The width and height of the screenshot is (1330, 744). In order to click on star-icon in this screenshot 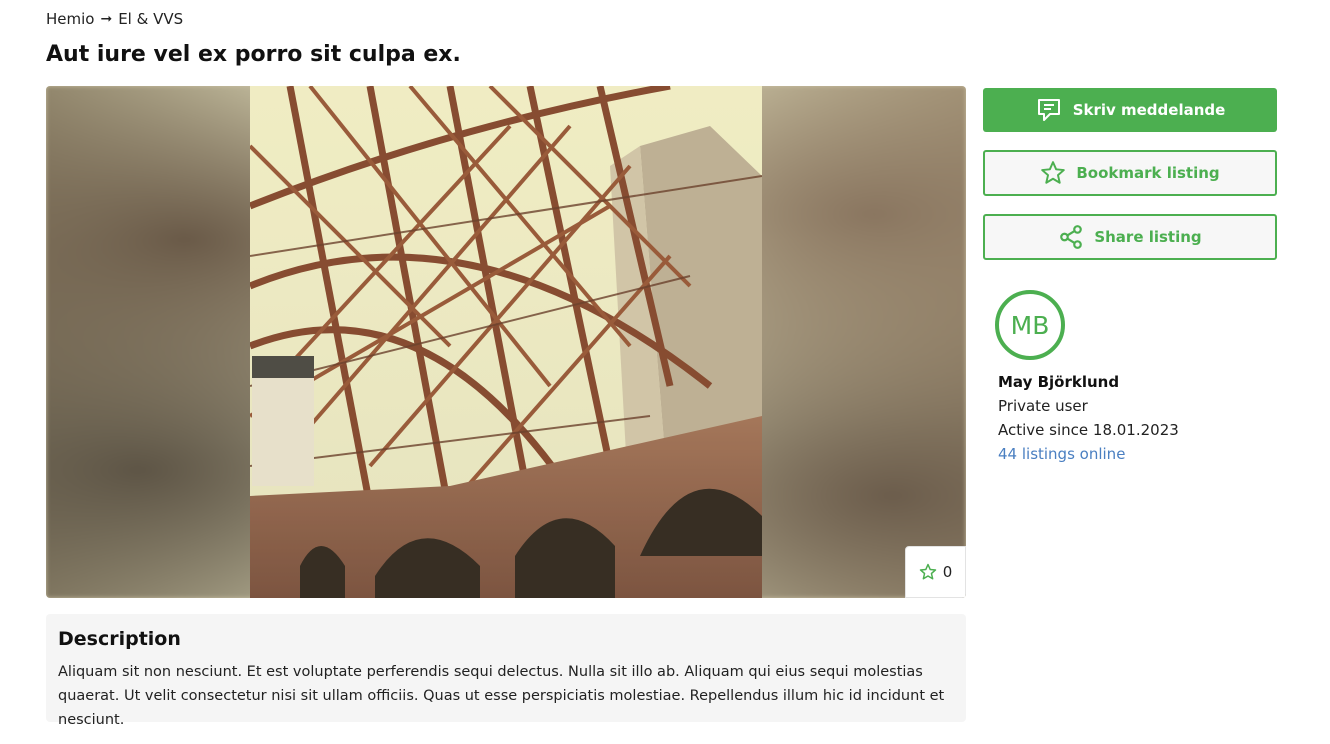, I will do `click(1053, 172)`.